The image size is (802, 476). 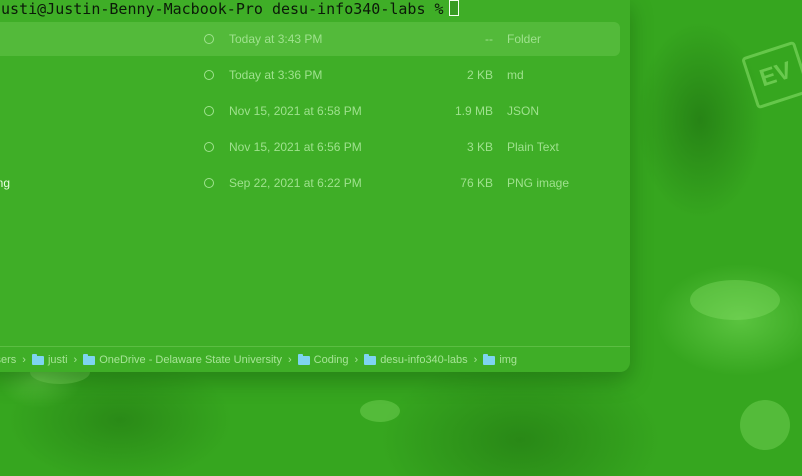 I want to click on path-crumb: justi, so click(x=49, y=359).